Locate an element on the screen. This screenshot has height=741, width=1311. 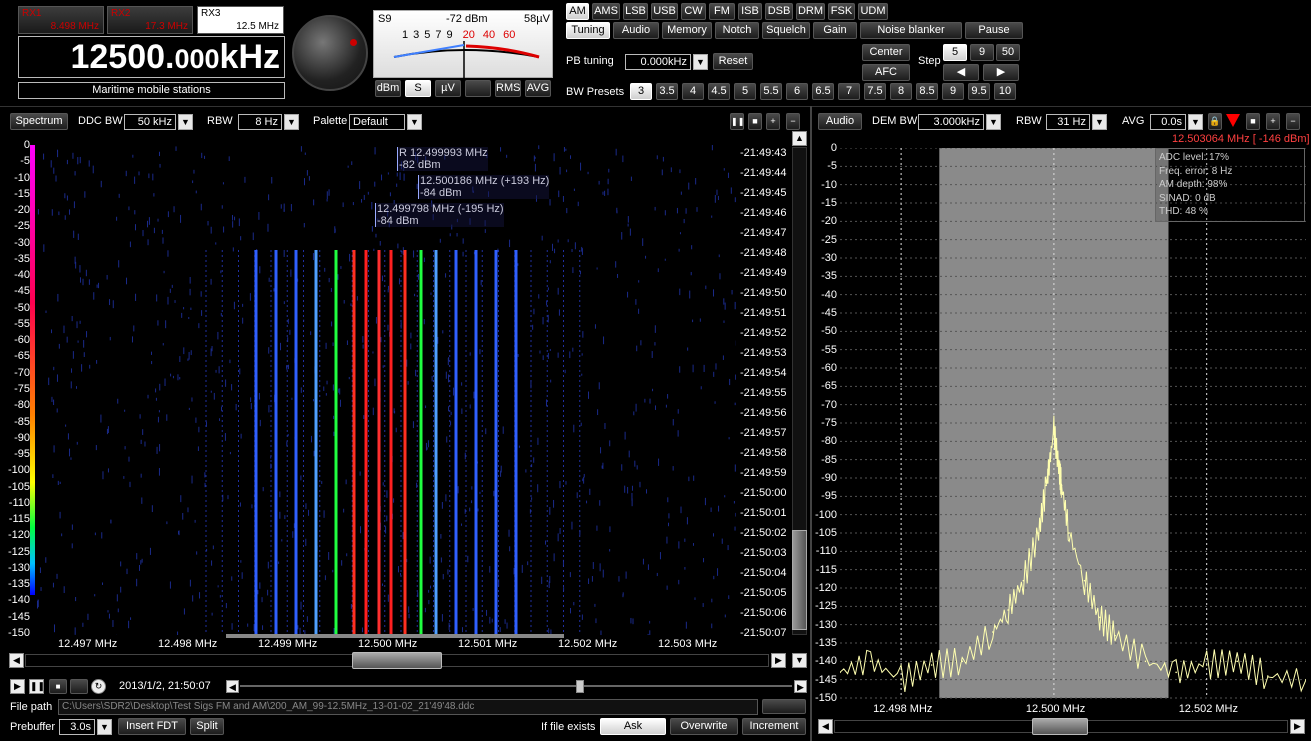
rx1-button: RX1 8.498 MHz is located at coordinates (61, 20).